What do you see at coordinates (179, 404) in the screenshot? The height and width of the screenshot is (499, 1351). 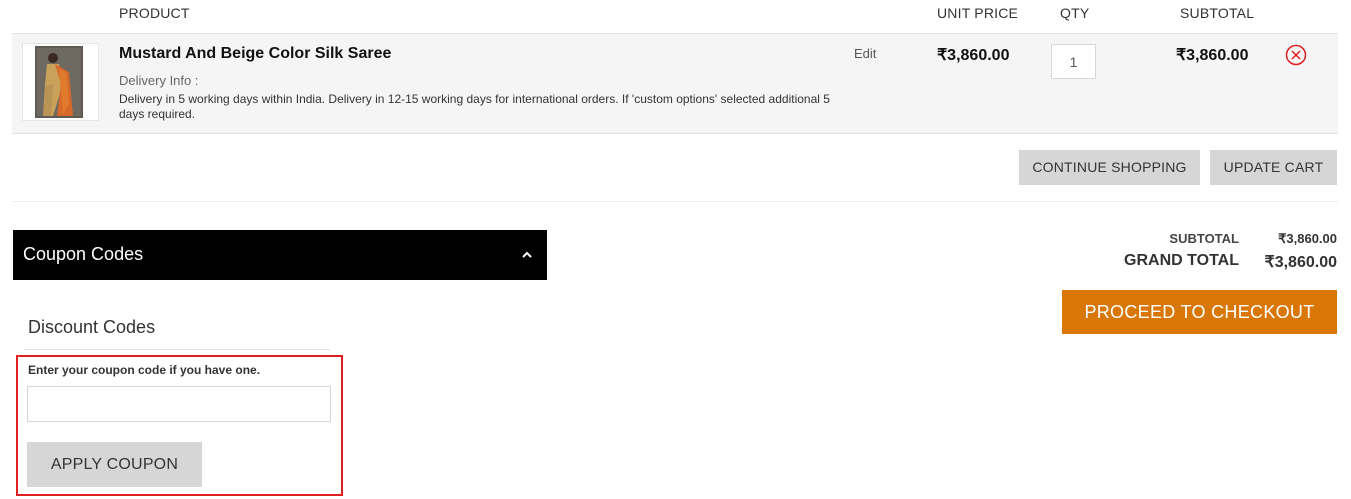 I see `coupon-code-input` at bounding box center [179, 404].